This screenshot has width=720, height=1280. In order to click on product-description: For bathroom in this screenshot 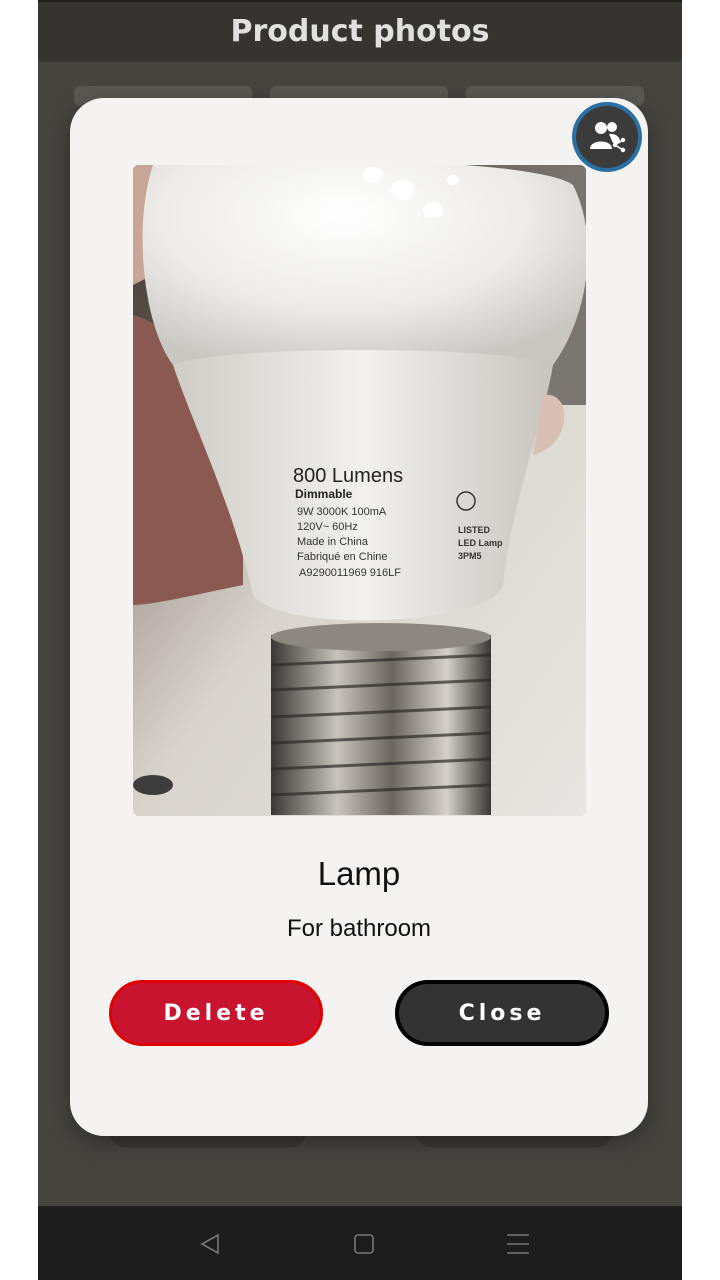, I will do `click(359, 928)`.